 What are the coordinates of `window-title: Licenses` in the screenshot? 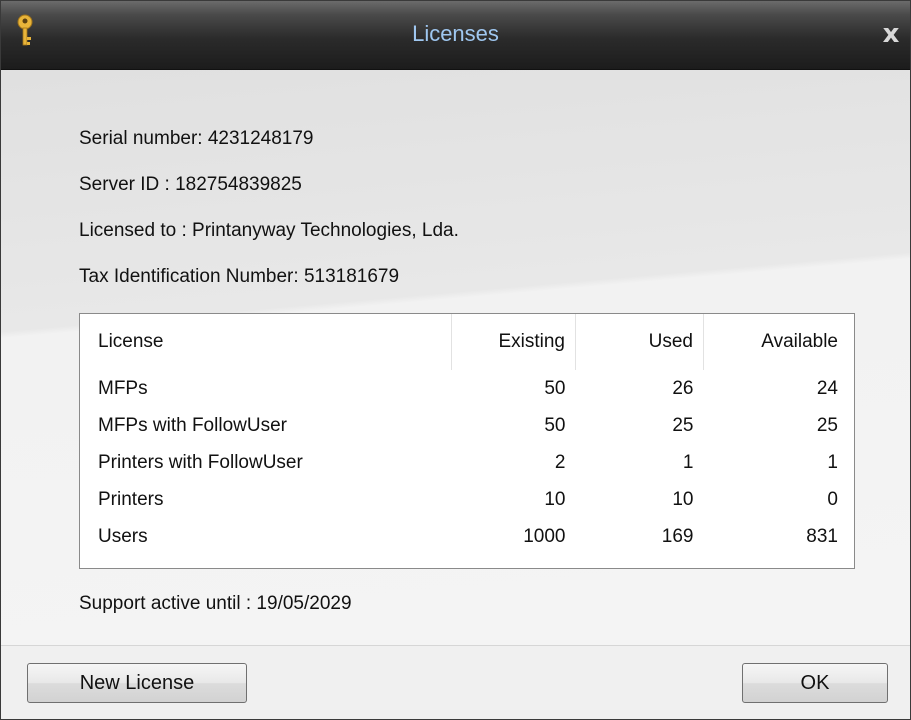 It's located at (455, 33).